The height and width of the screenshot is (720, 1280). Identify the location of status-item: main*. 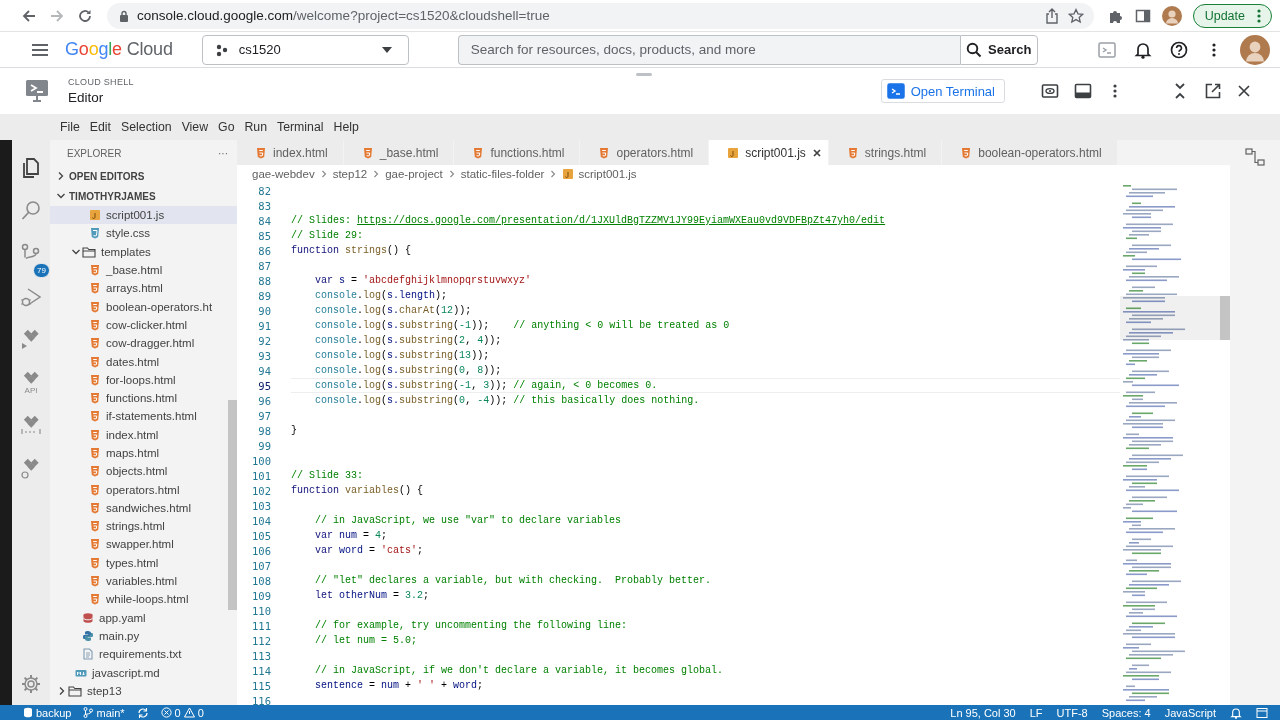
(110, 712).